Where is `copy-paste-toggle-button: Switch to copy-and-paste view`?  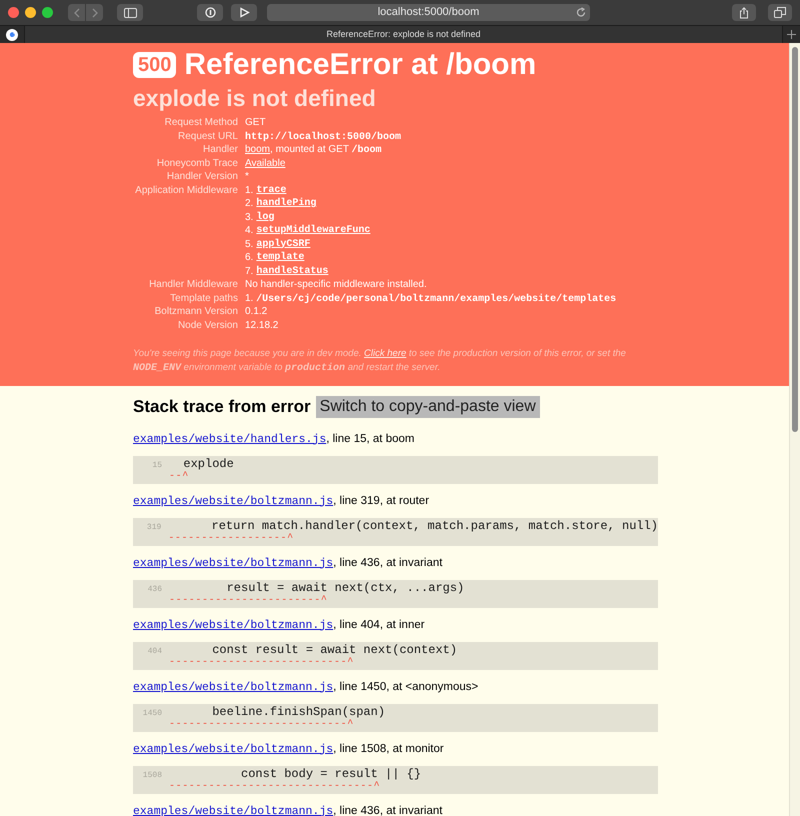 copy-paste-toggle-button: Switch to copy-and-paste view is located at coordinates (428, 407).